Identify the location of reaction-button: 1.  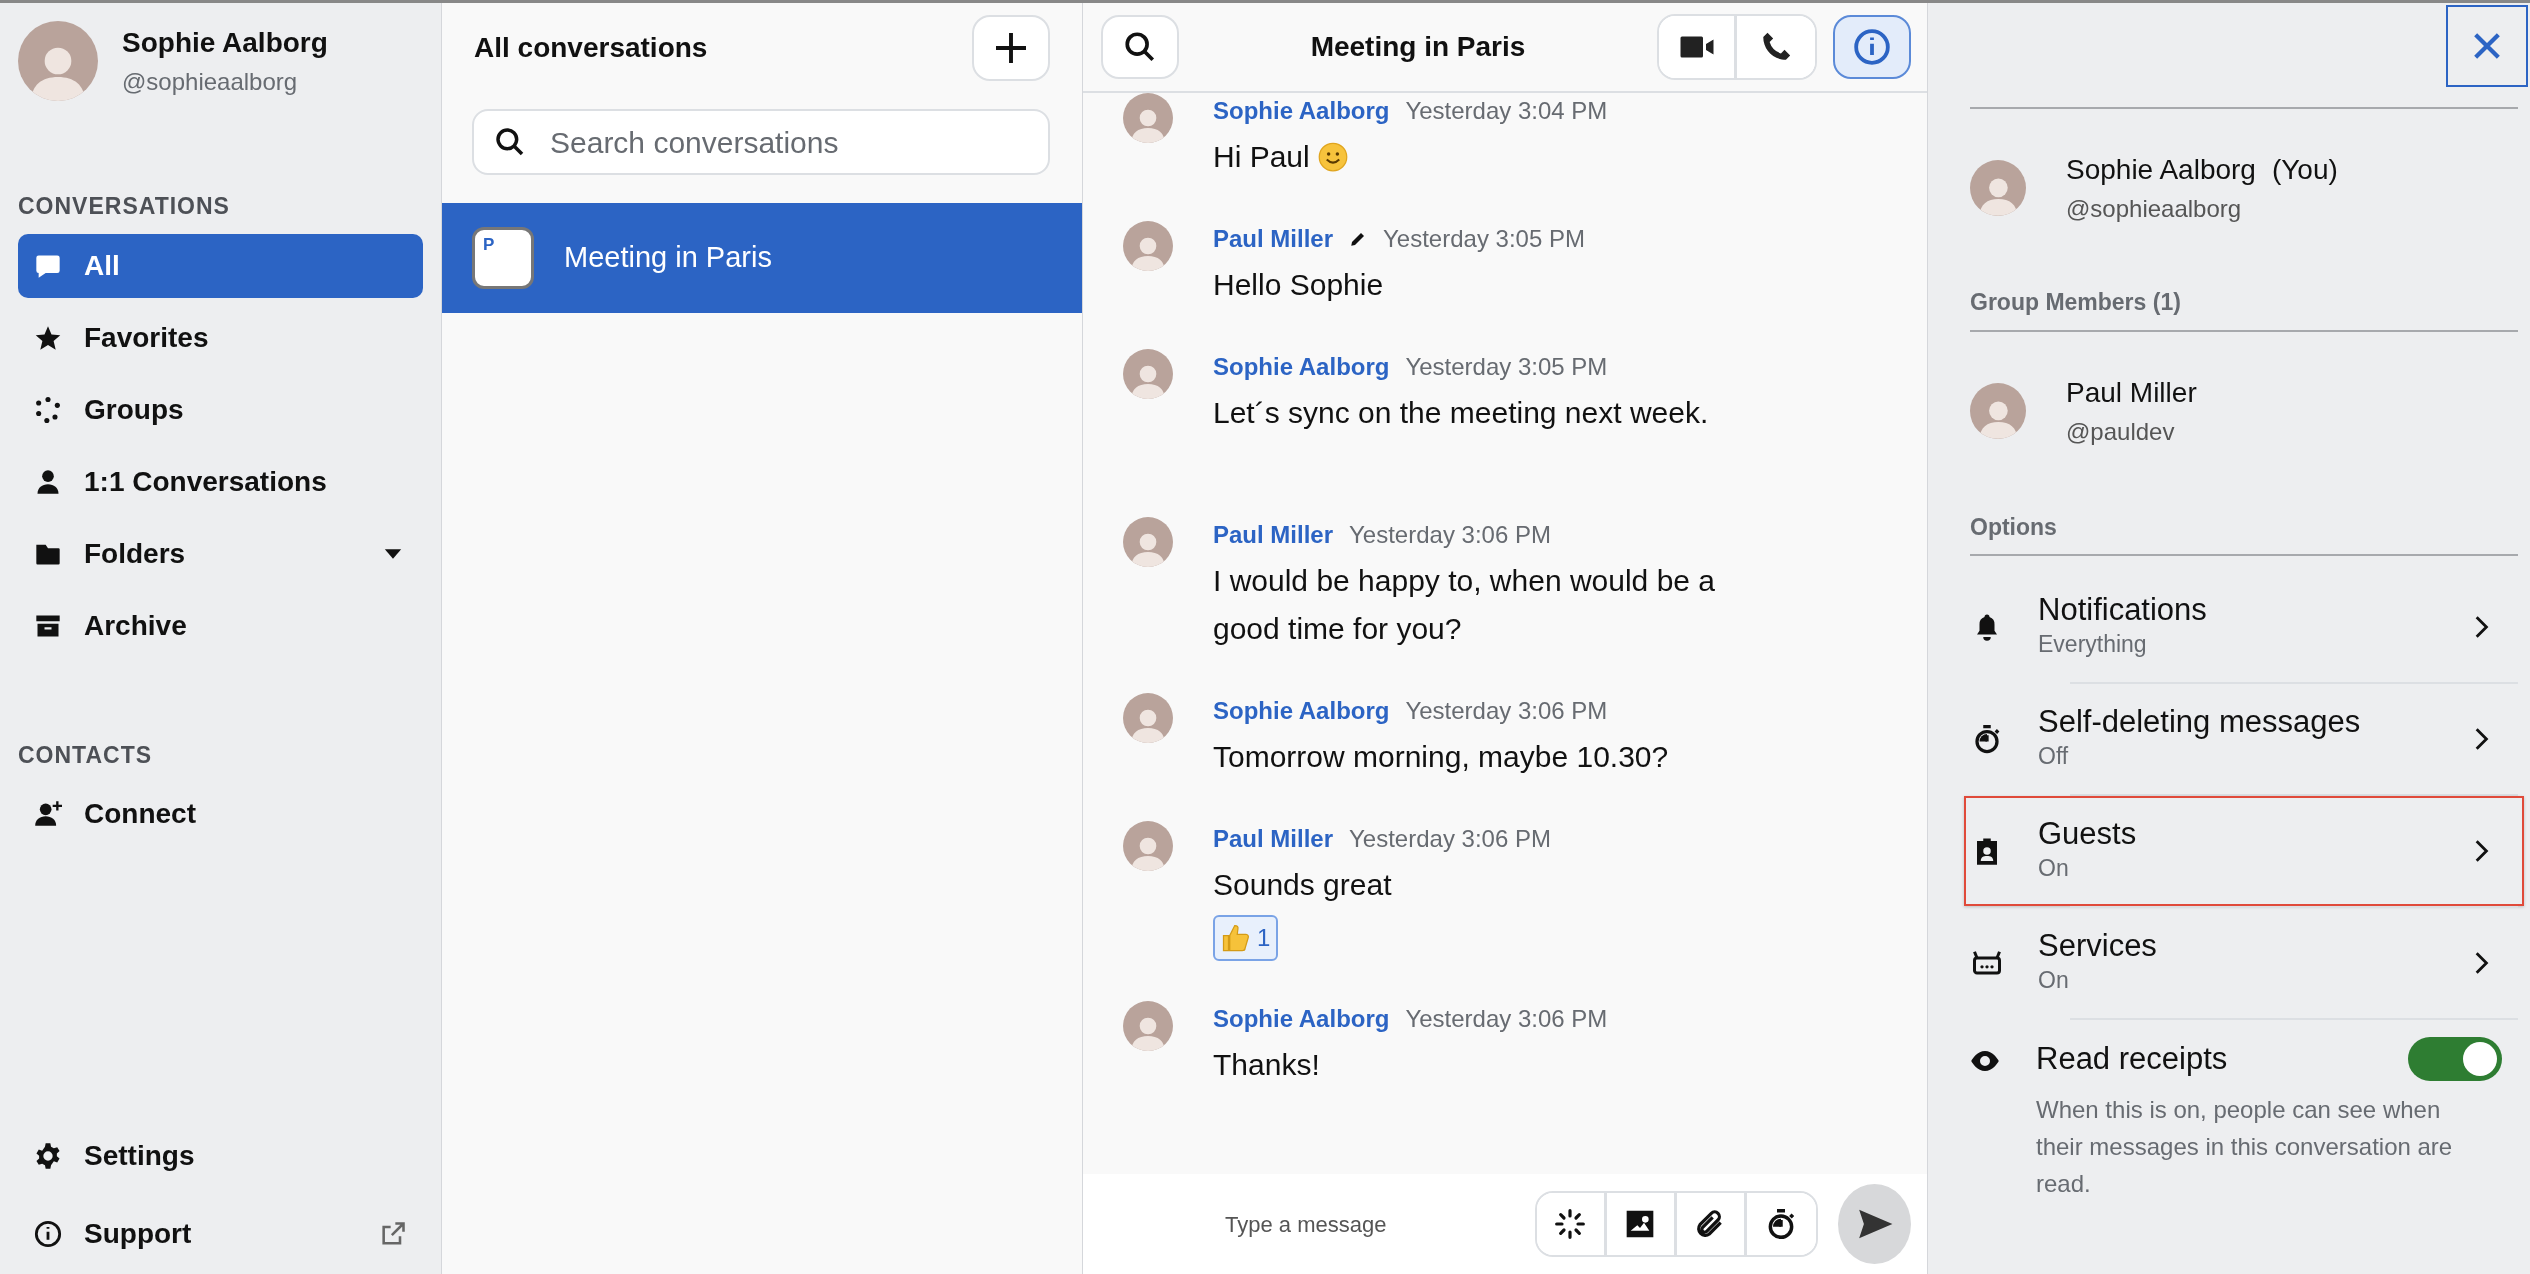
(1246, 938).